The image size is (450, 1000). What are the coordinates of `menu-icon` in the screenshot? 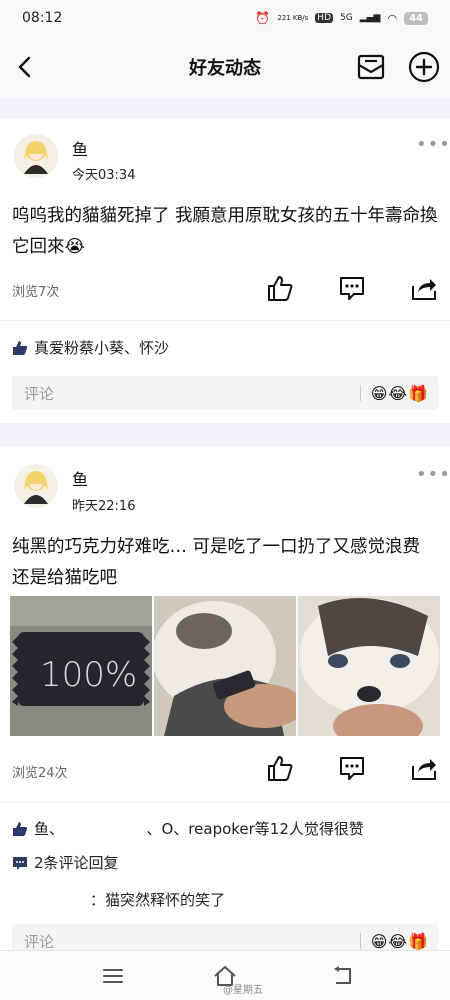 It's located at (113, 976).